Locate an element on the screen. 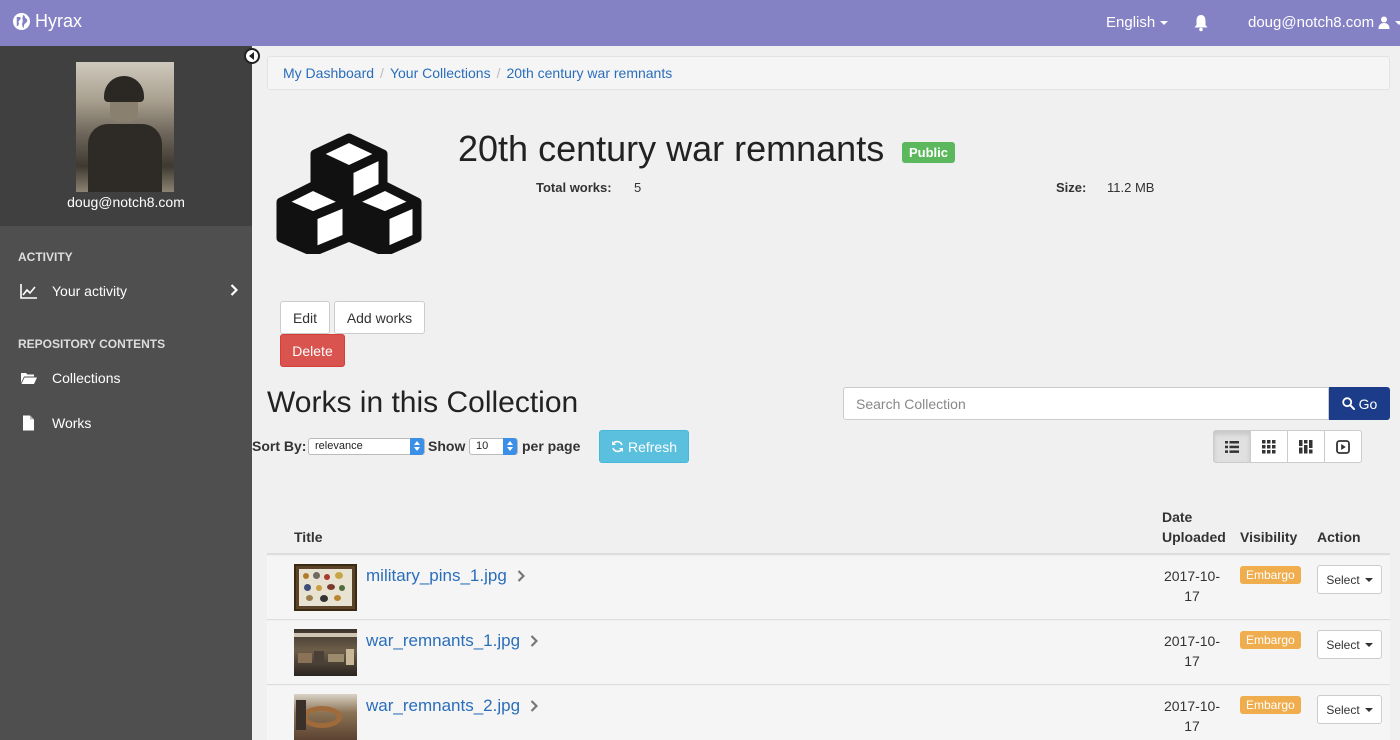 The height and width of the screenshot is (740, 1400). user-menu: doug@notch8.com is located at coordinates (1324, 22).